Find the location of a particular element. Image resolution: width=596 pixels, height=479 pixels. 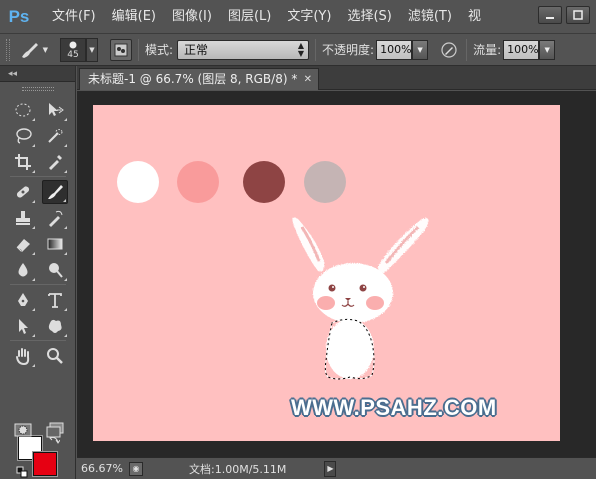

quick-mask-icon is located at coordinates (23, 430).